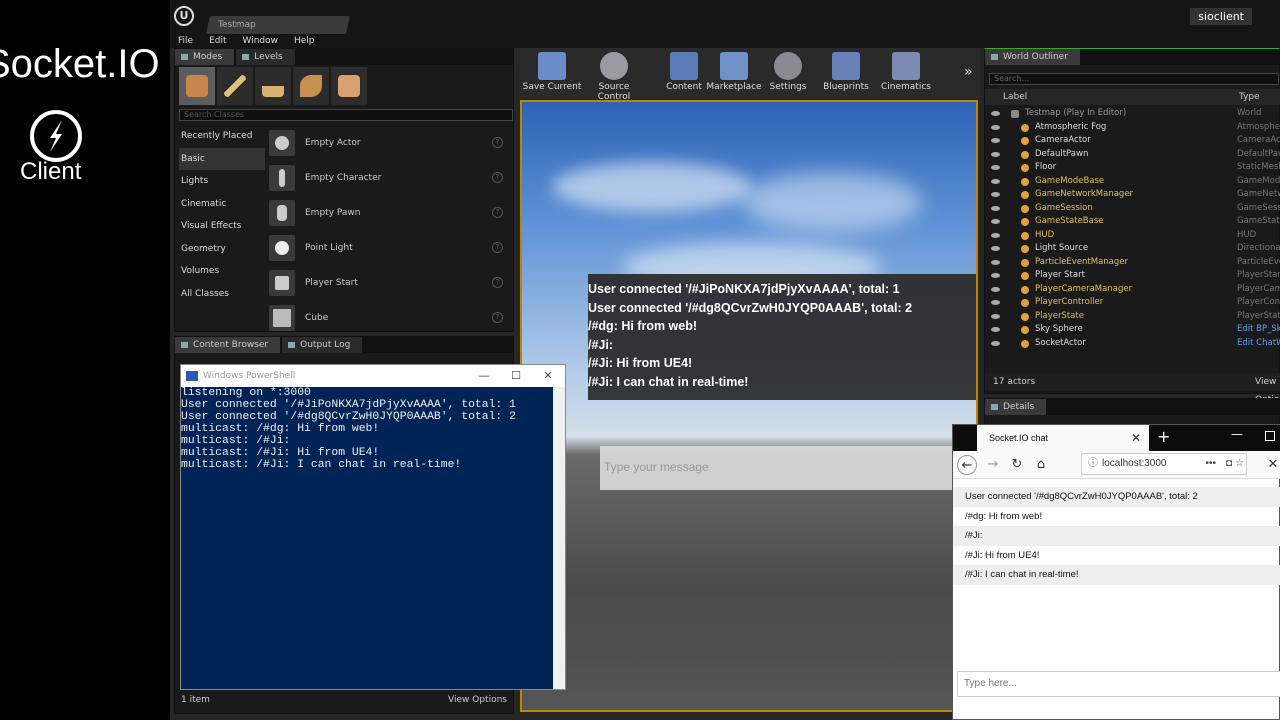  Describe the element at coordinates (1132, 195) in the screenshot. I see `outliner-row: GameNetworkManager GameNetworkManager` at that location.